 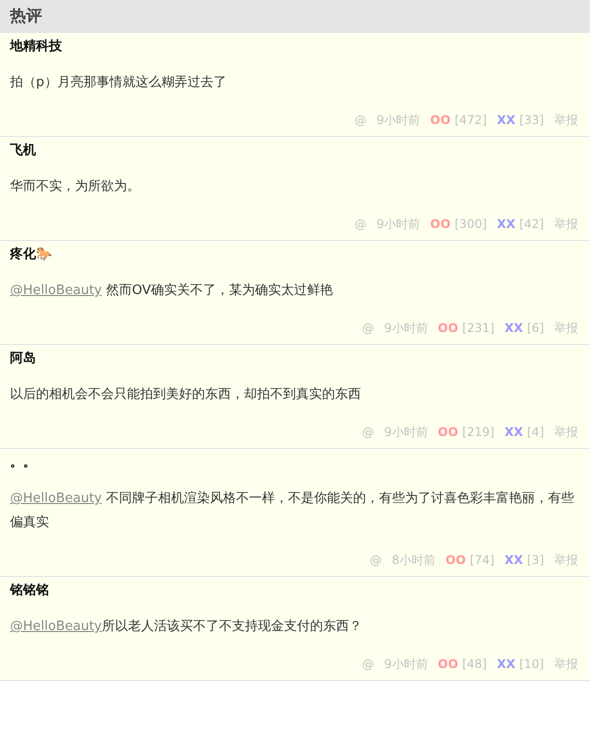 What do you see at coordinates (23, 151) in the screenshot?
I see `comment-author: 飞机` at bounding box center [23, 151].